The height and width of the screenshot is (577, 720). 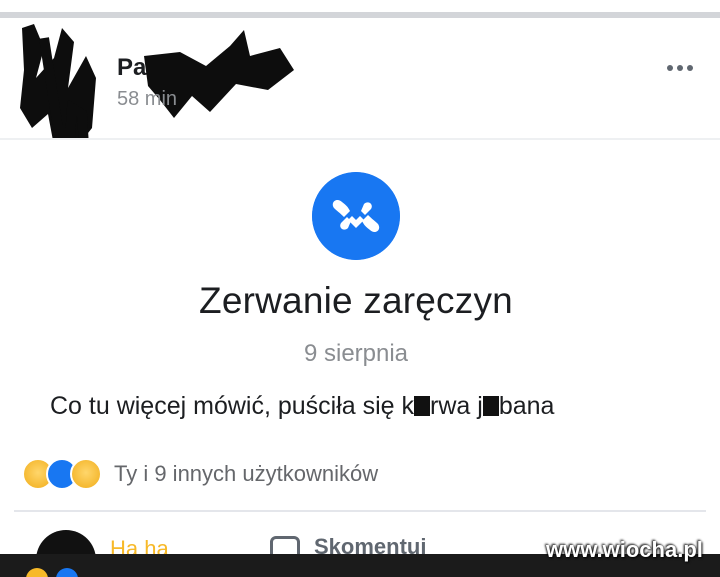 What do you see at coordinates (285, 545) in the screenshot?
I see `comment-icon` at bounding box center [285, 545].